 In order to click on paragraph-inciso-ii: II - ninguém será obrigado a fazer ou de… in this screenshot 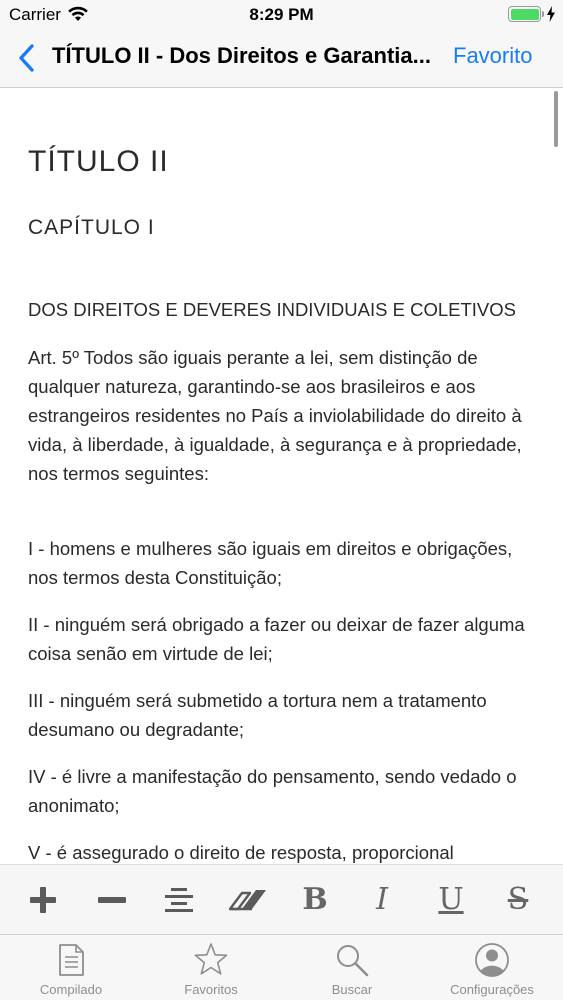, I will do `click(276, 639)`.